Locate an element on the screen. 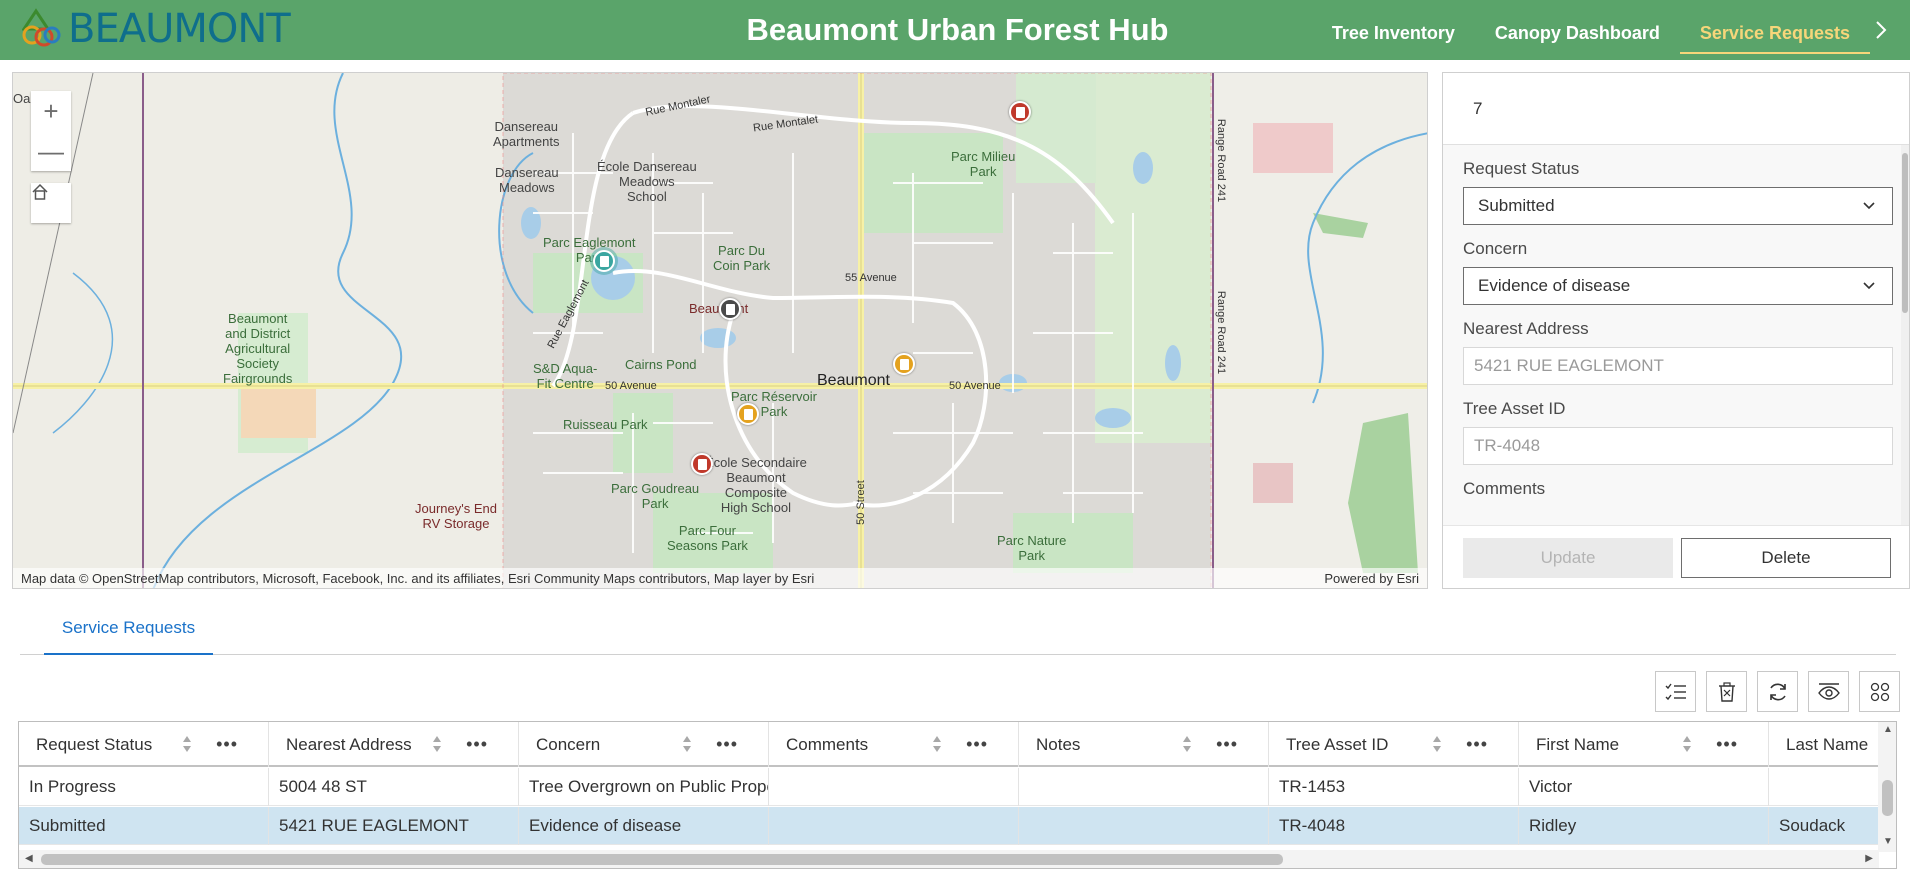  column-header: Comments ••• is located at coordinates (894, 744).